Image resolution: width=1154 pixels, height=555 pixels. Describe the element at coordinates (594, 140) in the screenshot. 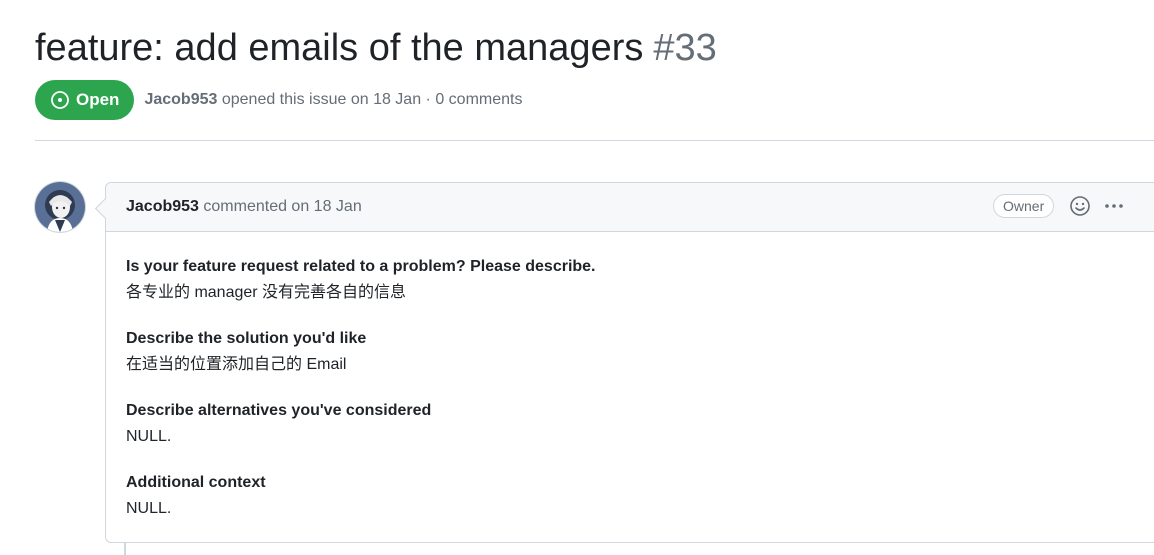

I see `header-divider` at that location.